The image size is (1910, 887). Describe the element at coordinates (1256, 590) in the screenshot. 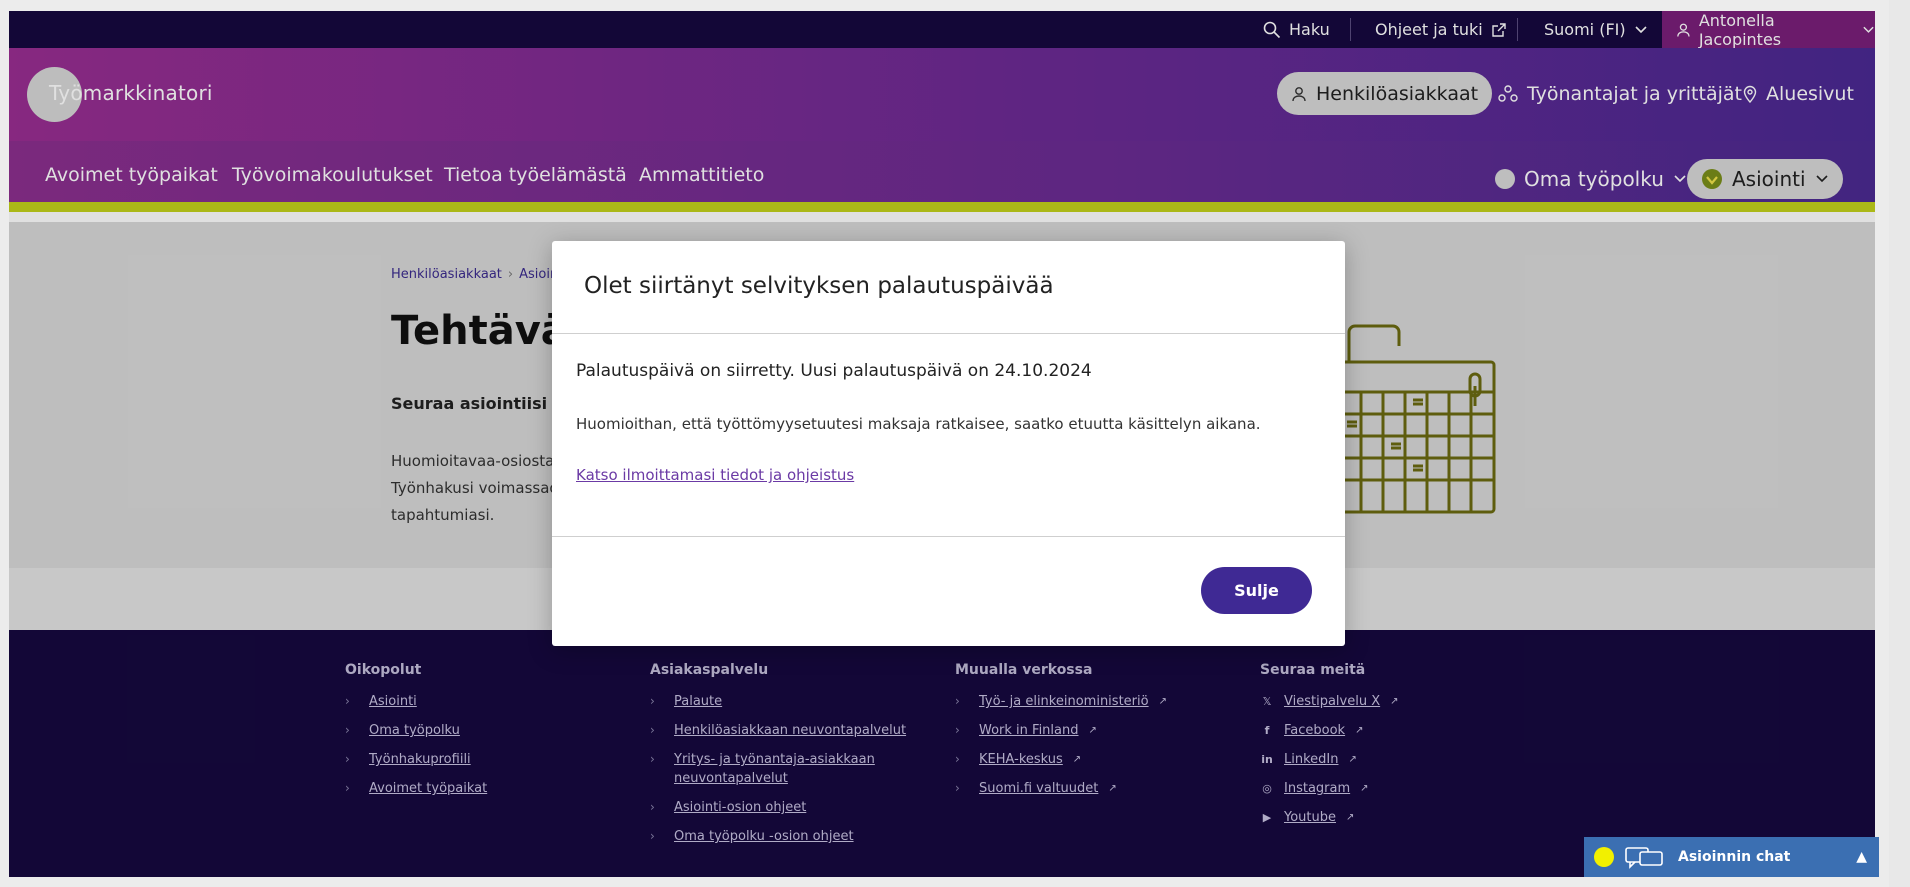

I see `close-button: Sulje` at that location.